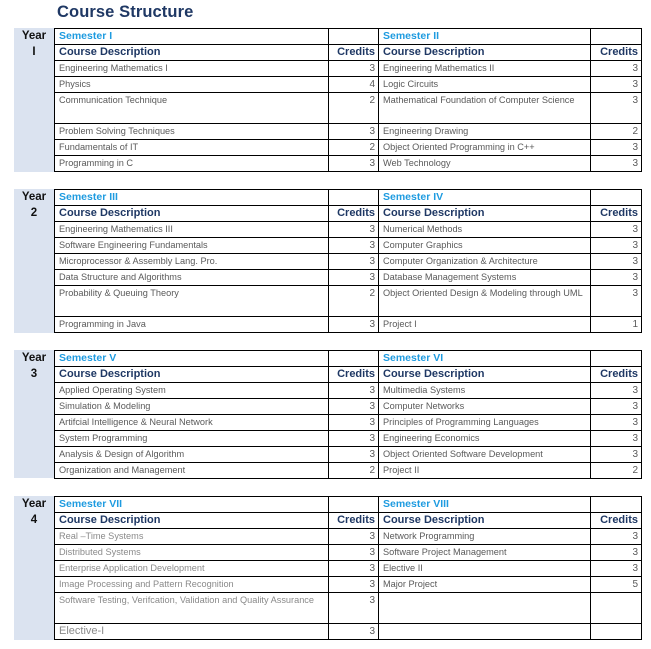  Describe the element at coordinates (484, 36) in the screenshot. I see `semester-title: Semester II` at that location.